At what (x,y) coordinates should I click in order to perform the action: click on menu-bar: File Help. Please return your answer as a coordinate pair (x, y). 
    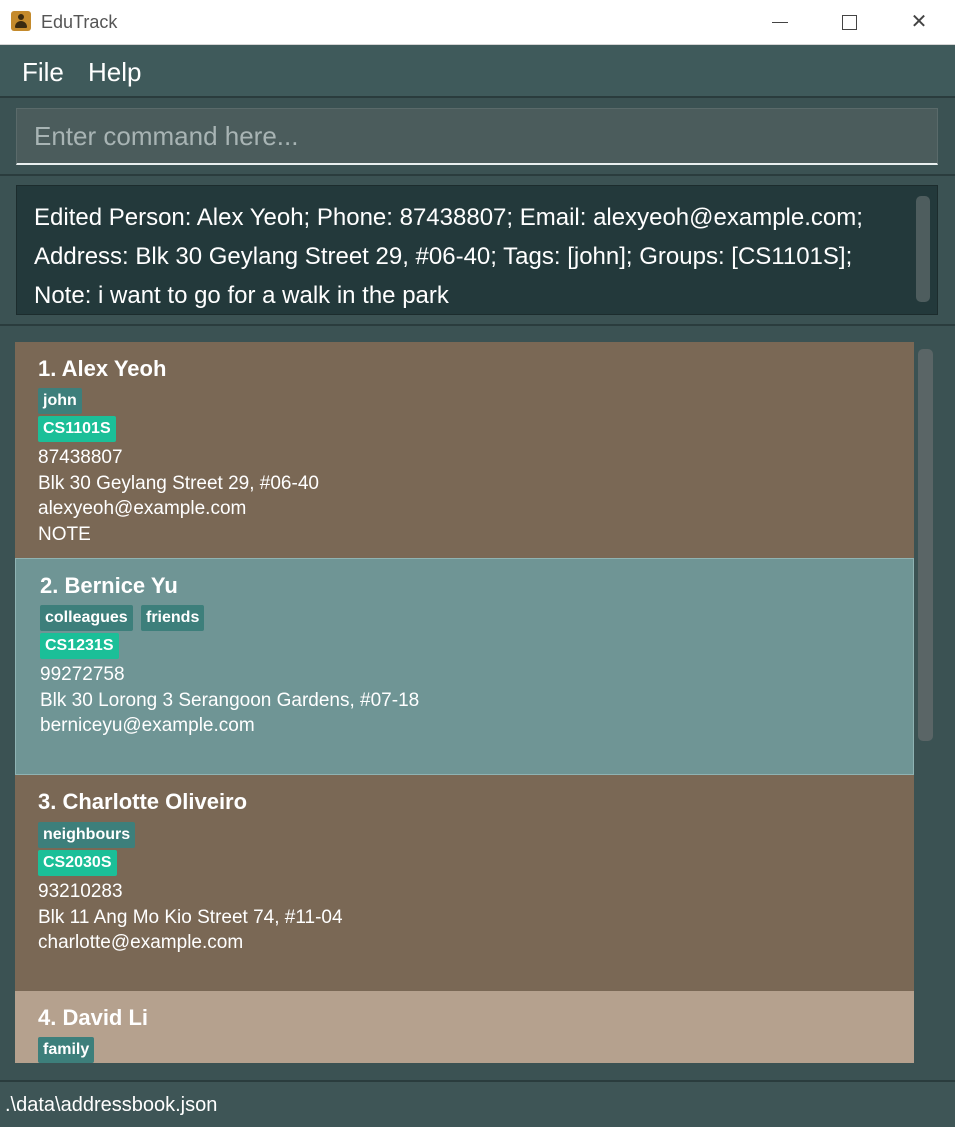
    Looking at the image, I should click on (477, 71).